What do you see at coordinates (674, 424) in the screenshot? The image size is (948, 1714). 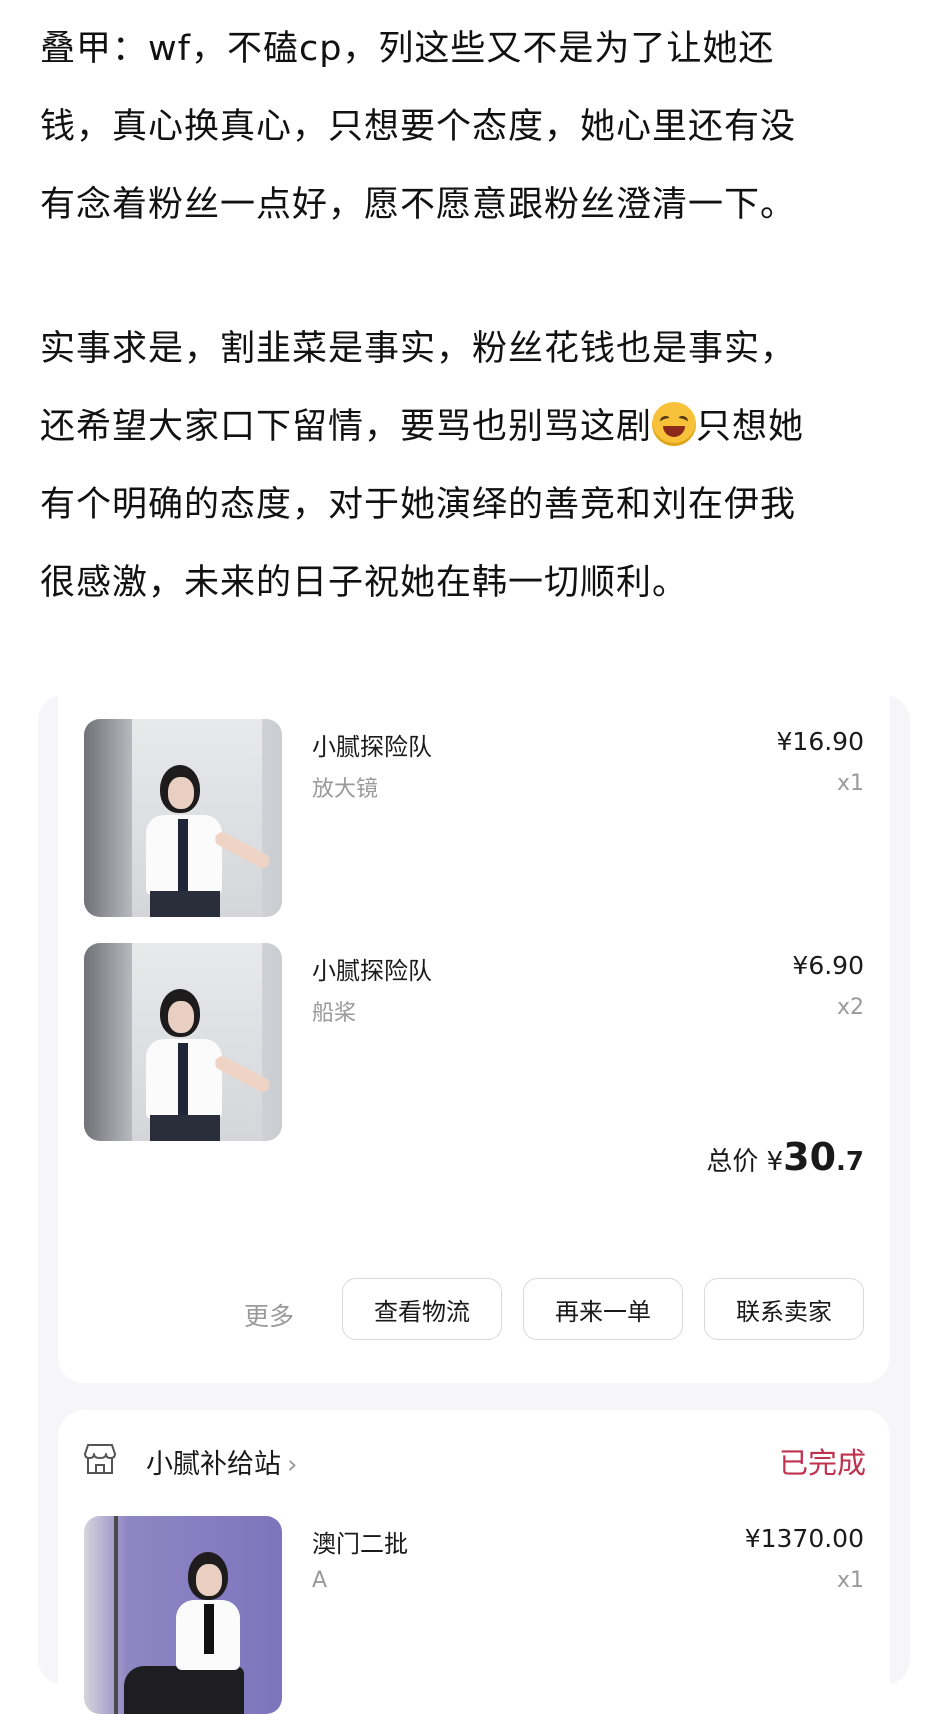 I see `rolling-laughing-emoji-icon` at bounding box center [674, 424].